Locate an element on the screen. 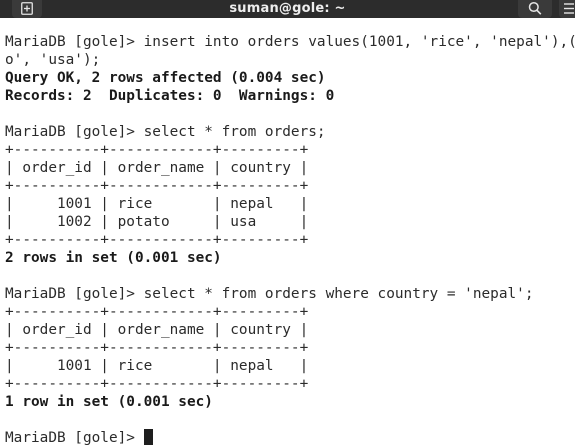  terminal-line: o', 'usa'); is located at coordinates (53, 60).